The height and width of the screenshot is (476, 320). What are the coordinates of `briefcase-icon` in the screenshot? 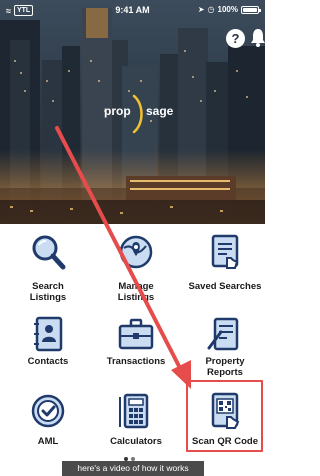 It's located at (136, 334).